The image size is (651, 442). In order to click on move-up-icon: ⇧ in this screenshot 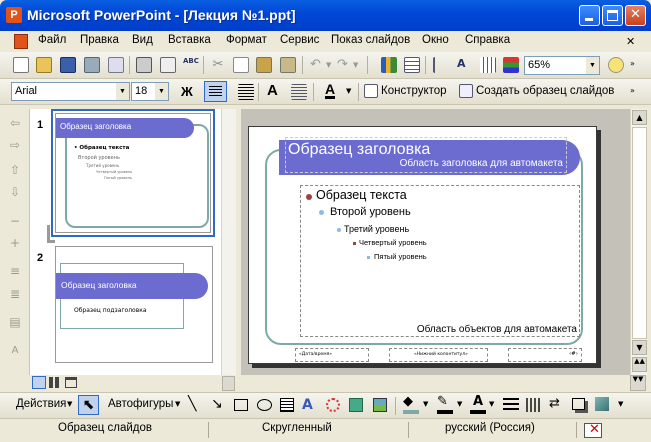, I will do `click(15, 170)`.